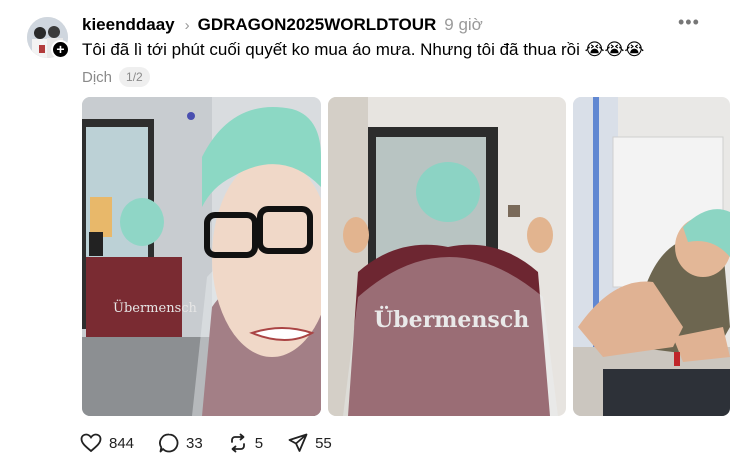 The height and width of the screenshot is (476, 730). What do you see at coordinates (97, 77) in the screenshot?
I see `translate-button: Dịch` at bounding box center [97, 77].